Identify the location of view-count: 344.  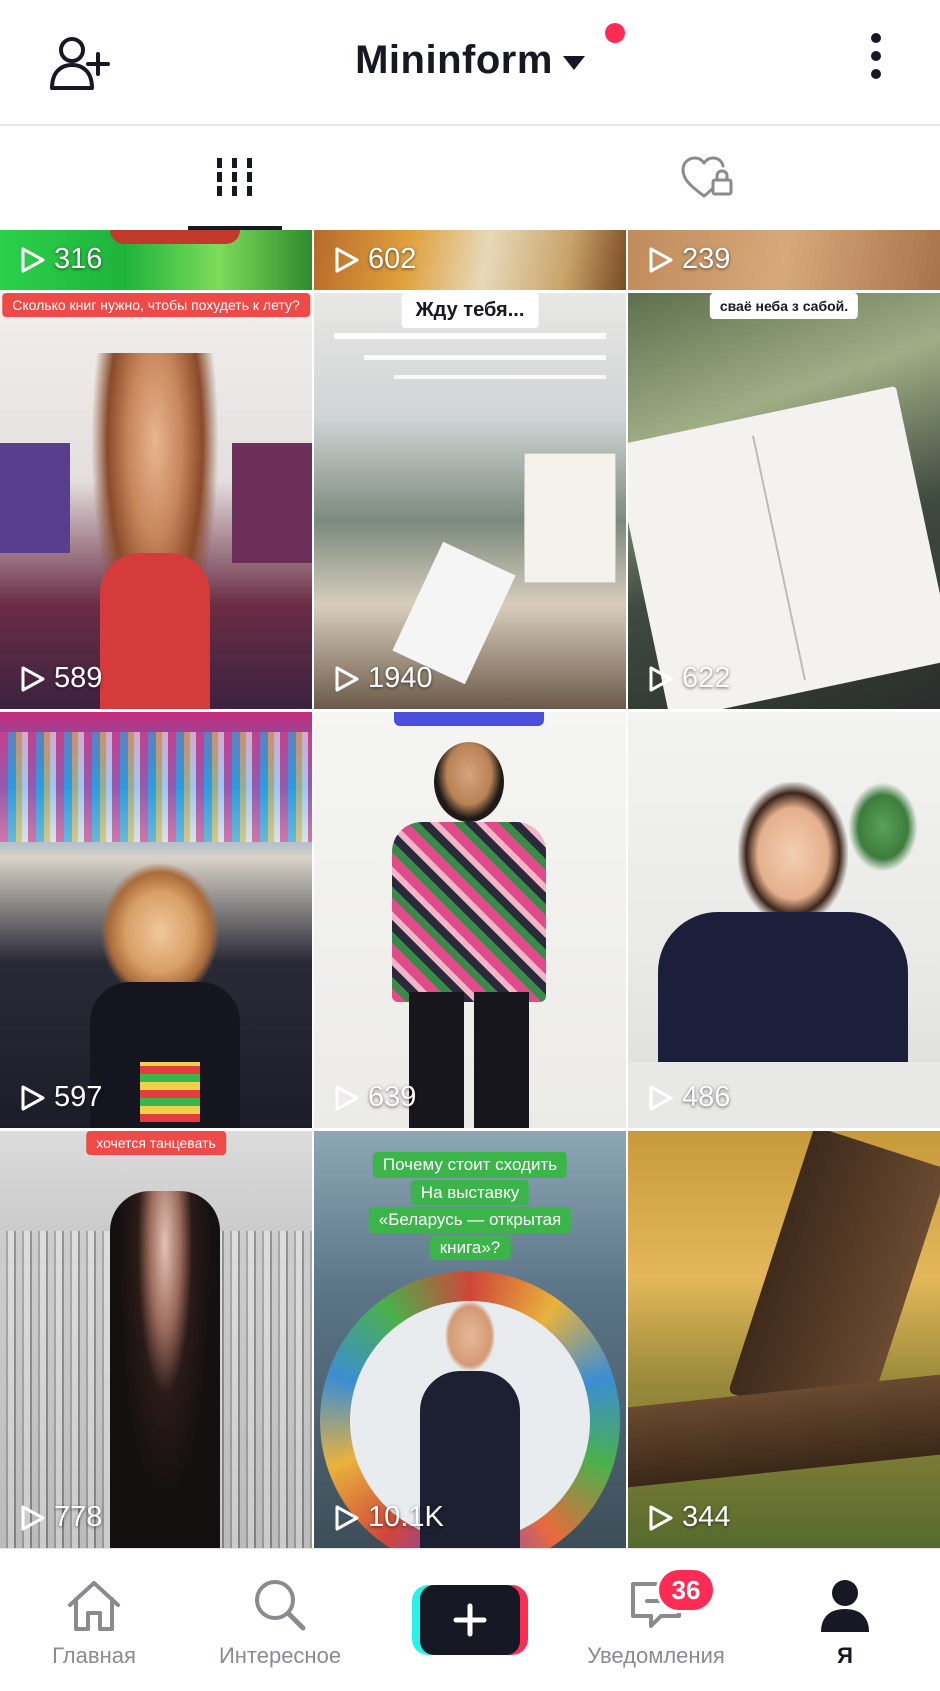
(689, 1517).